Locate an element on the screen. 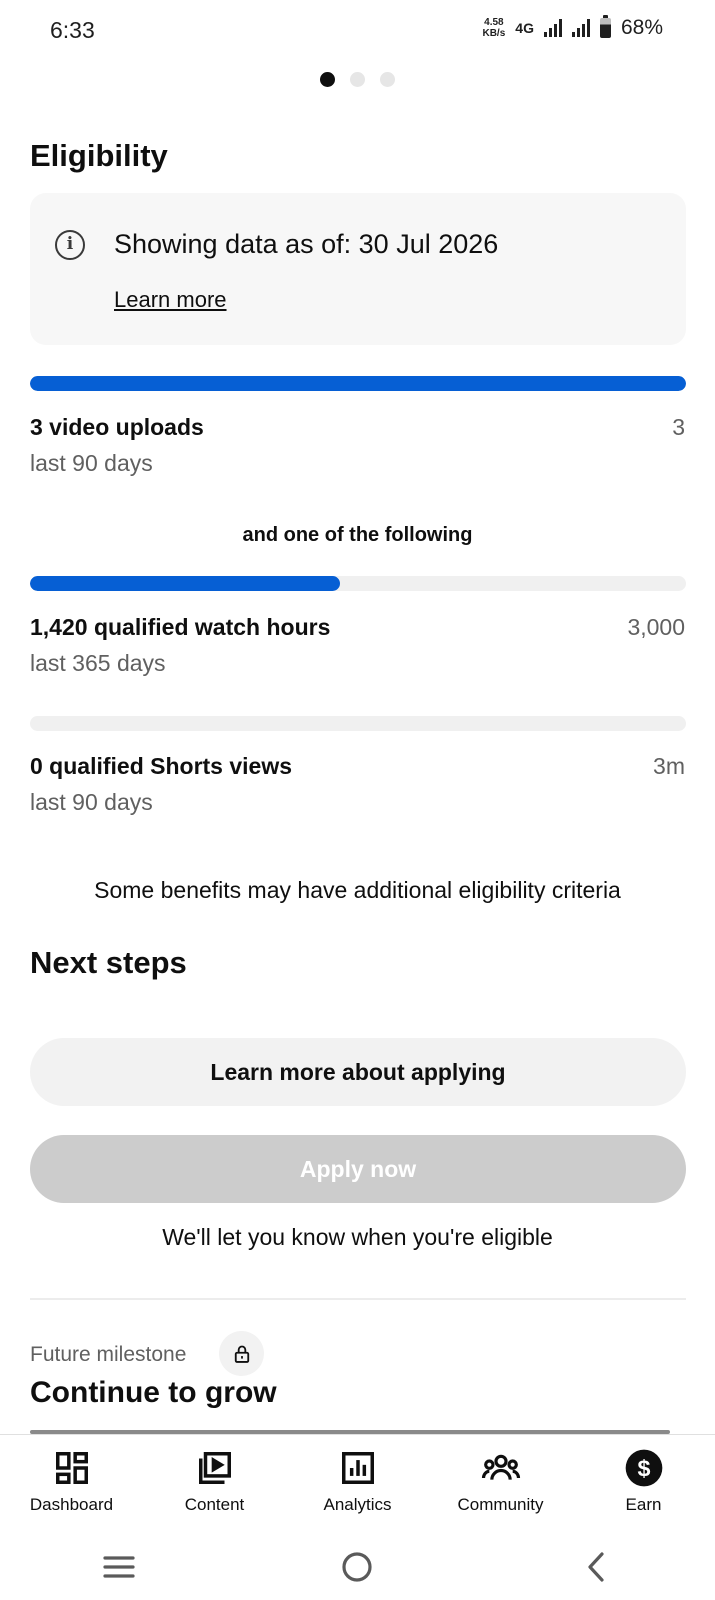  watch-hours-label: 1,420 qualified watch hours is located at coordinates (180, 627).